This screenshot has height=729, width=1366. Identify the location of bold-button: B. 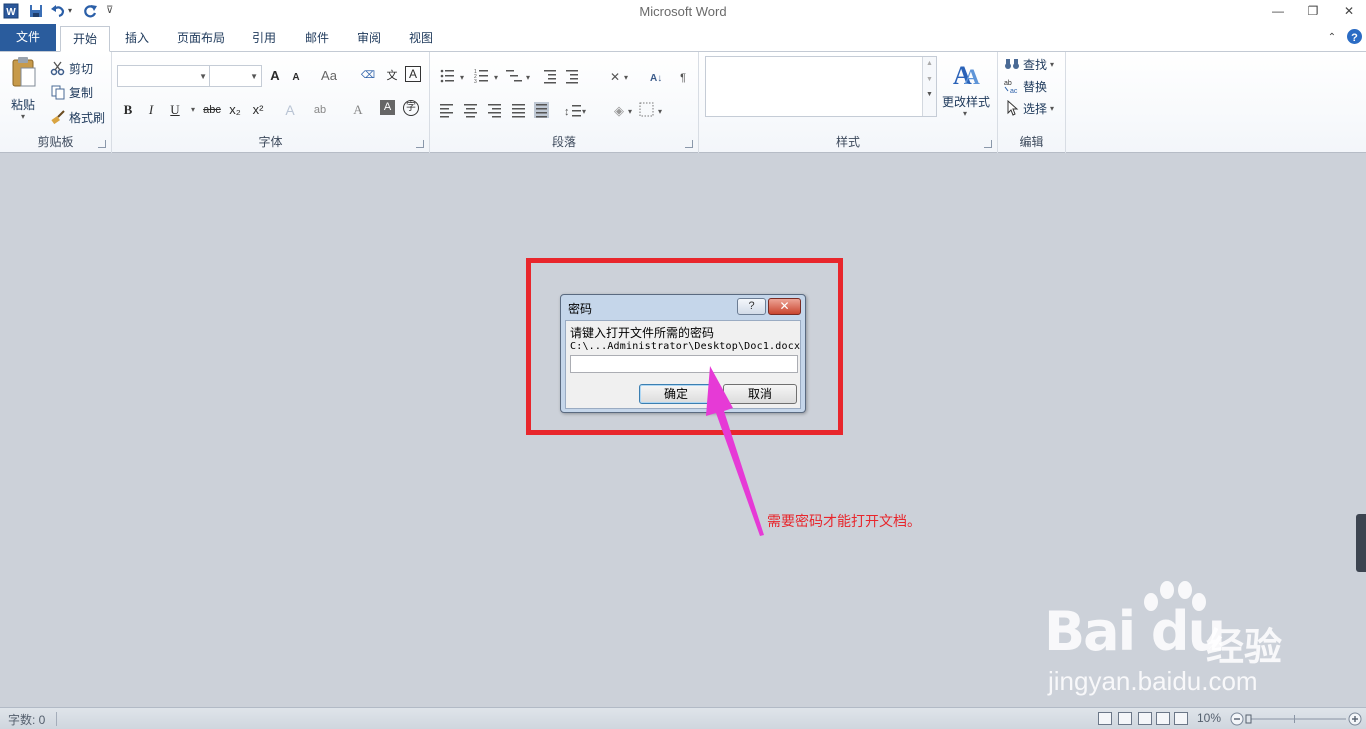
(128, 110).